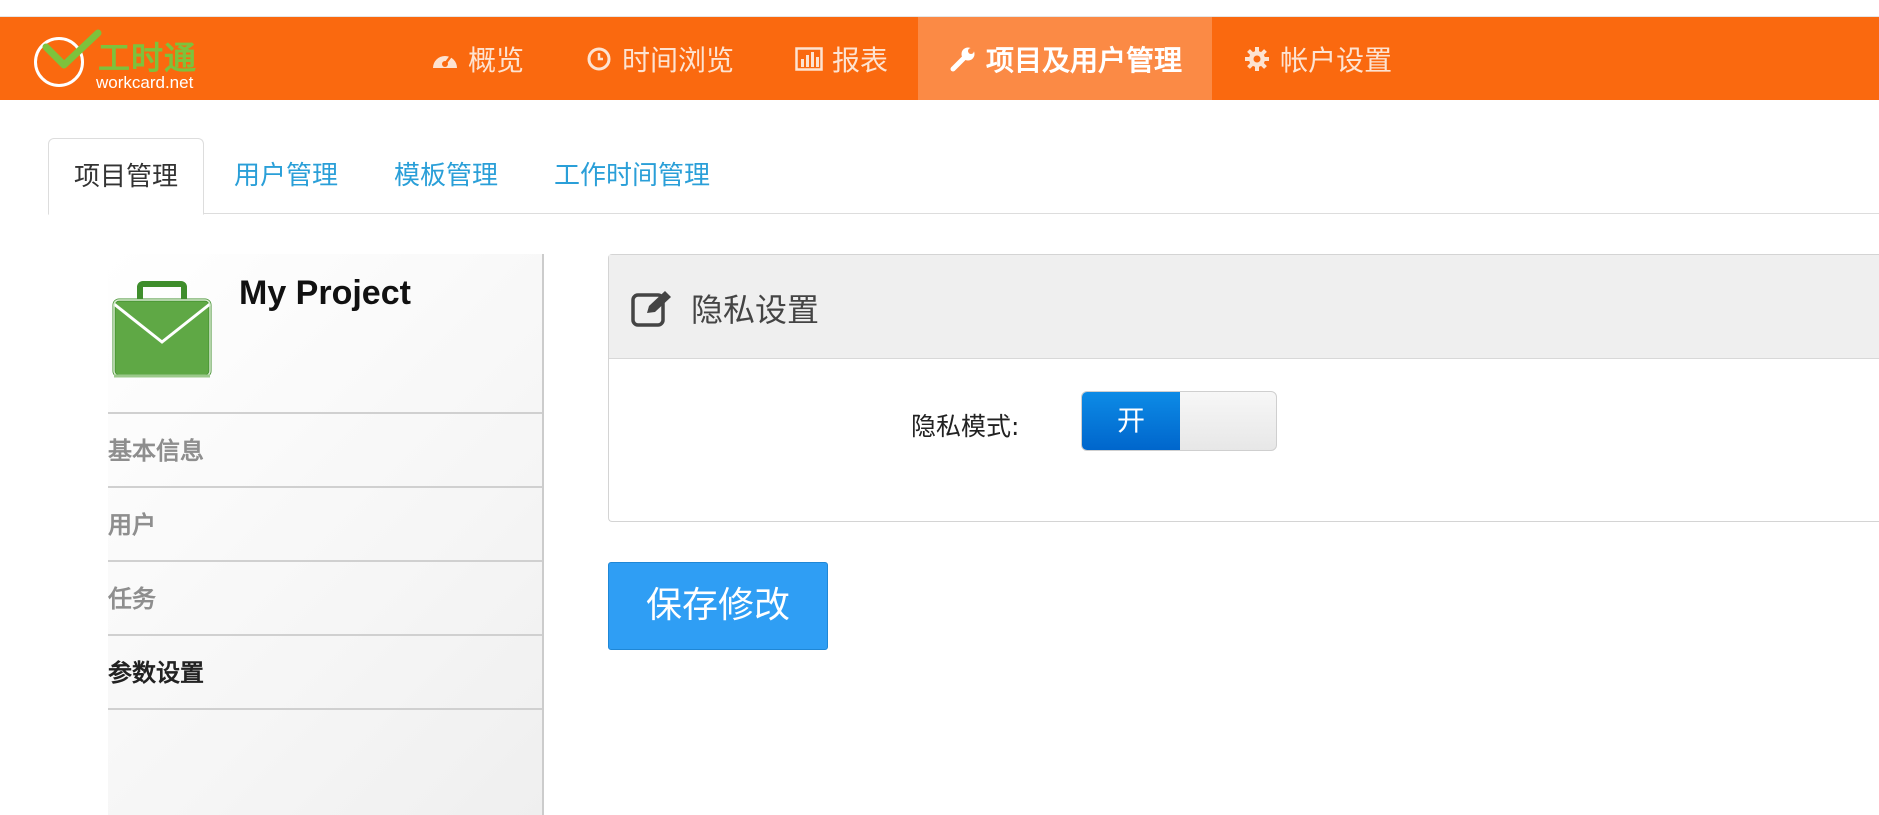 The height and width of the screenshot is (815, 1879). What do you see at coordinates (939, 8) in the screenshot?
I see `top-strip` at bounding box center [939, 8].